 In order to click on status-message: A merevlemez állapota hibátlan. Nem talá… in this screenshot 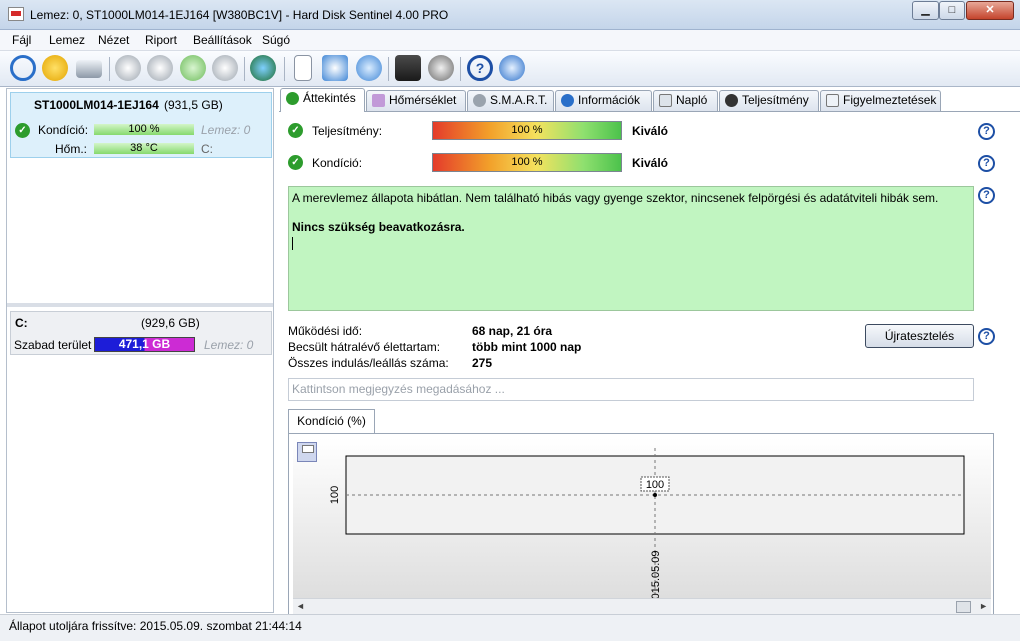, I will do `click(615, 198)`.